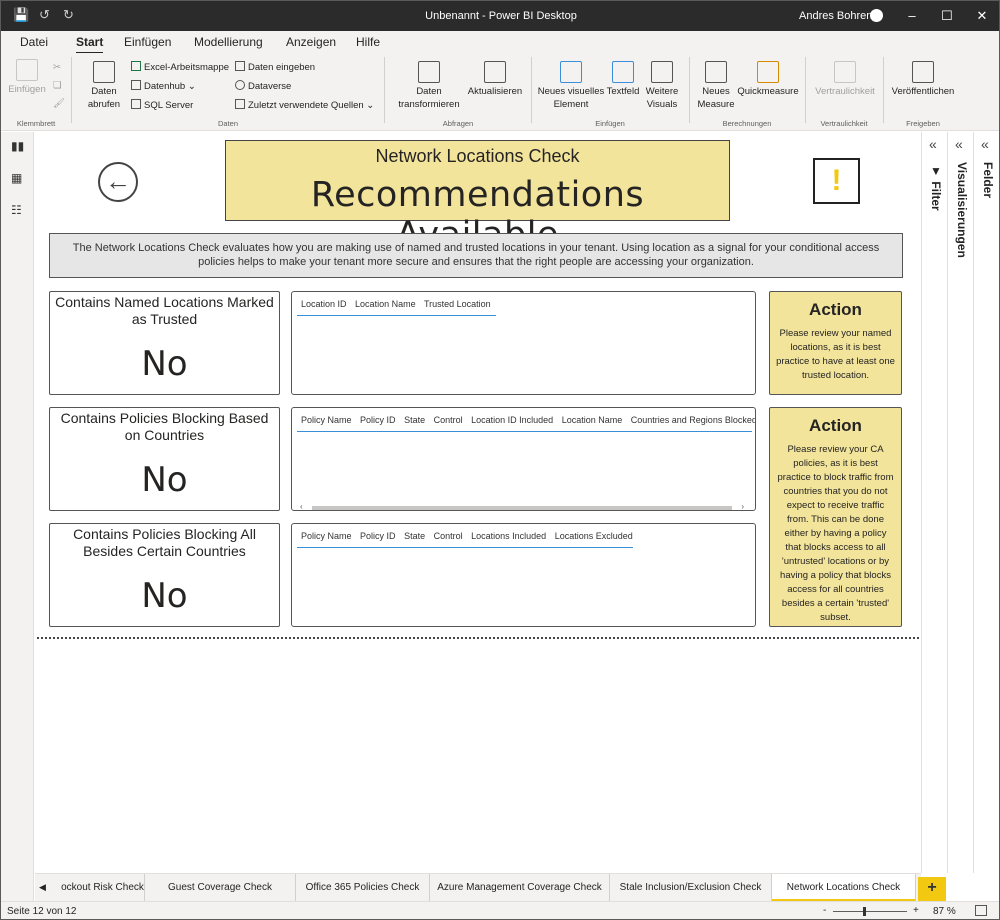  What do you see at coordinates (960, 502) in the screenshot?
I see `visualizations-pane-collapsed: « Visualisierungen` at bounding box center [960, 502].